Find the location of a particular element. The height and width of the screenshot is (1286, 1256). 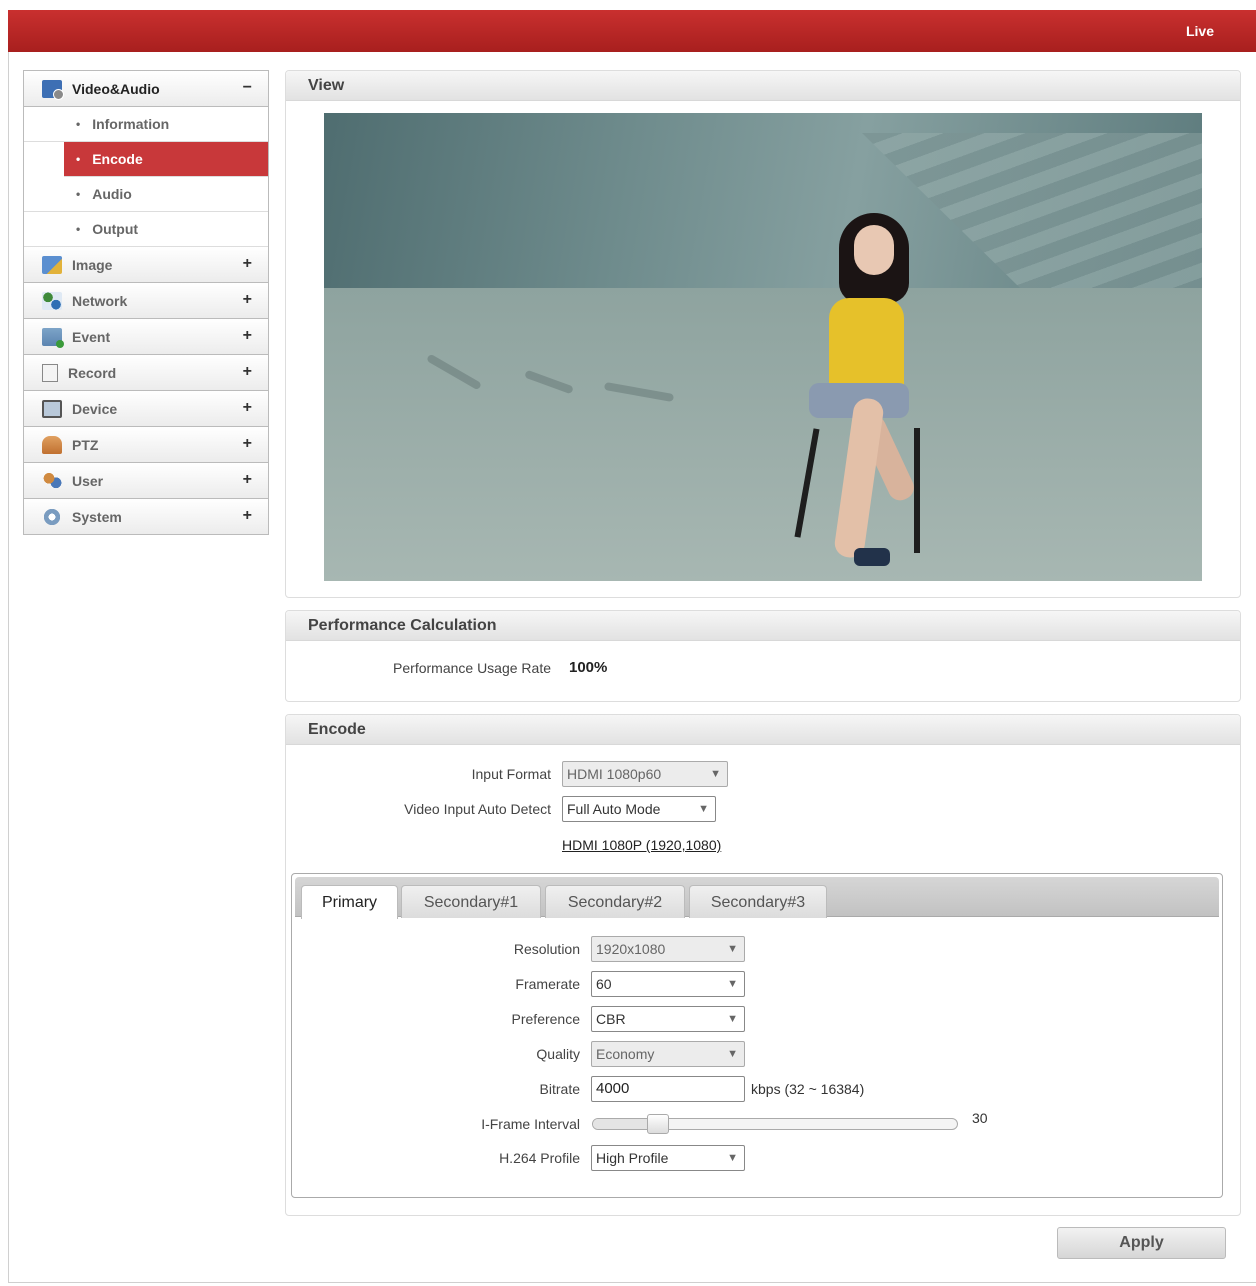

preference-label: Preference is located at coordinates (545, 1019).